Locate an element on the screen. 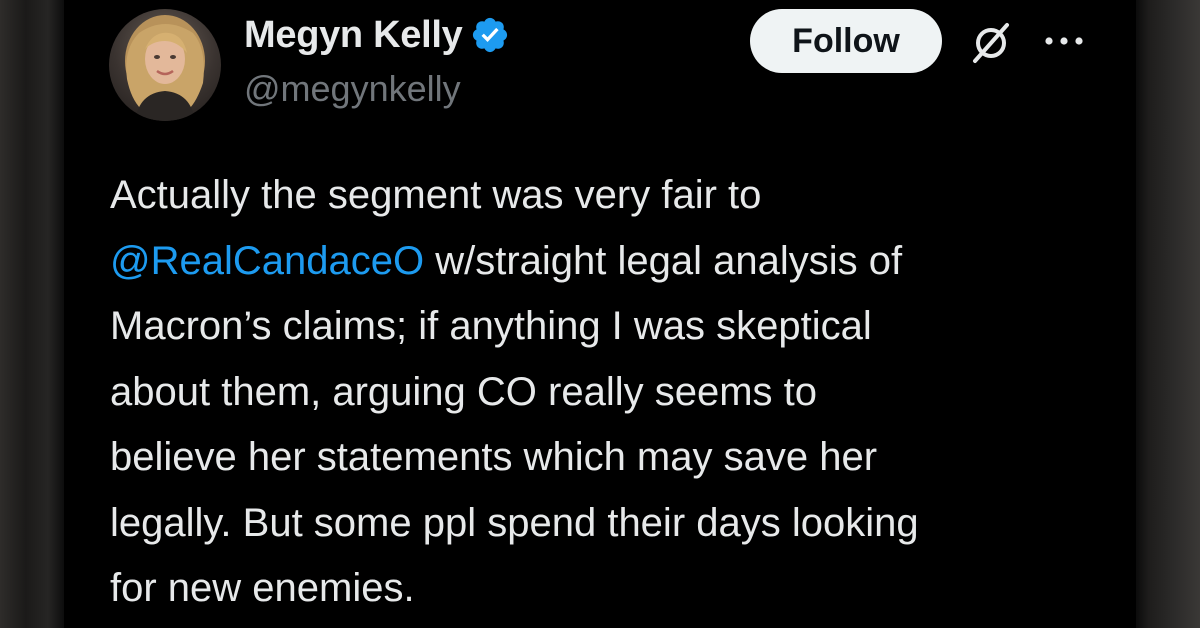 This screenshot has height=628, width=1200. more-options-icon is located at coordinates (1064, 41).